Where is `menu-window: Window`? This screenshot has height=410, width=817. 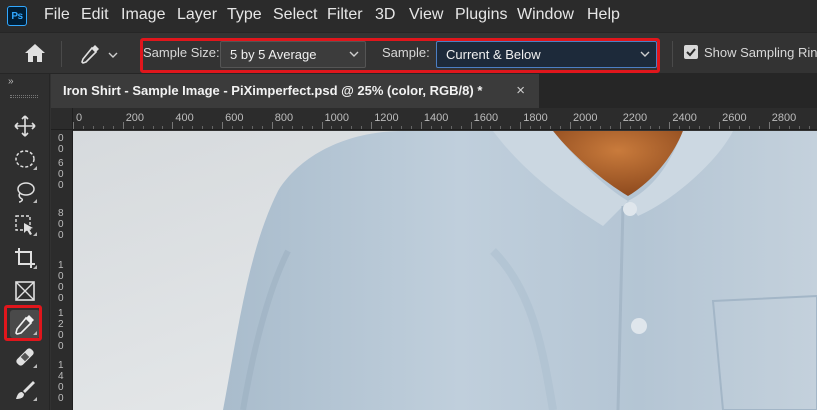 menu-window: Window is located at coordinates (545, 15).